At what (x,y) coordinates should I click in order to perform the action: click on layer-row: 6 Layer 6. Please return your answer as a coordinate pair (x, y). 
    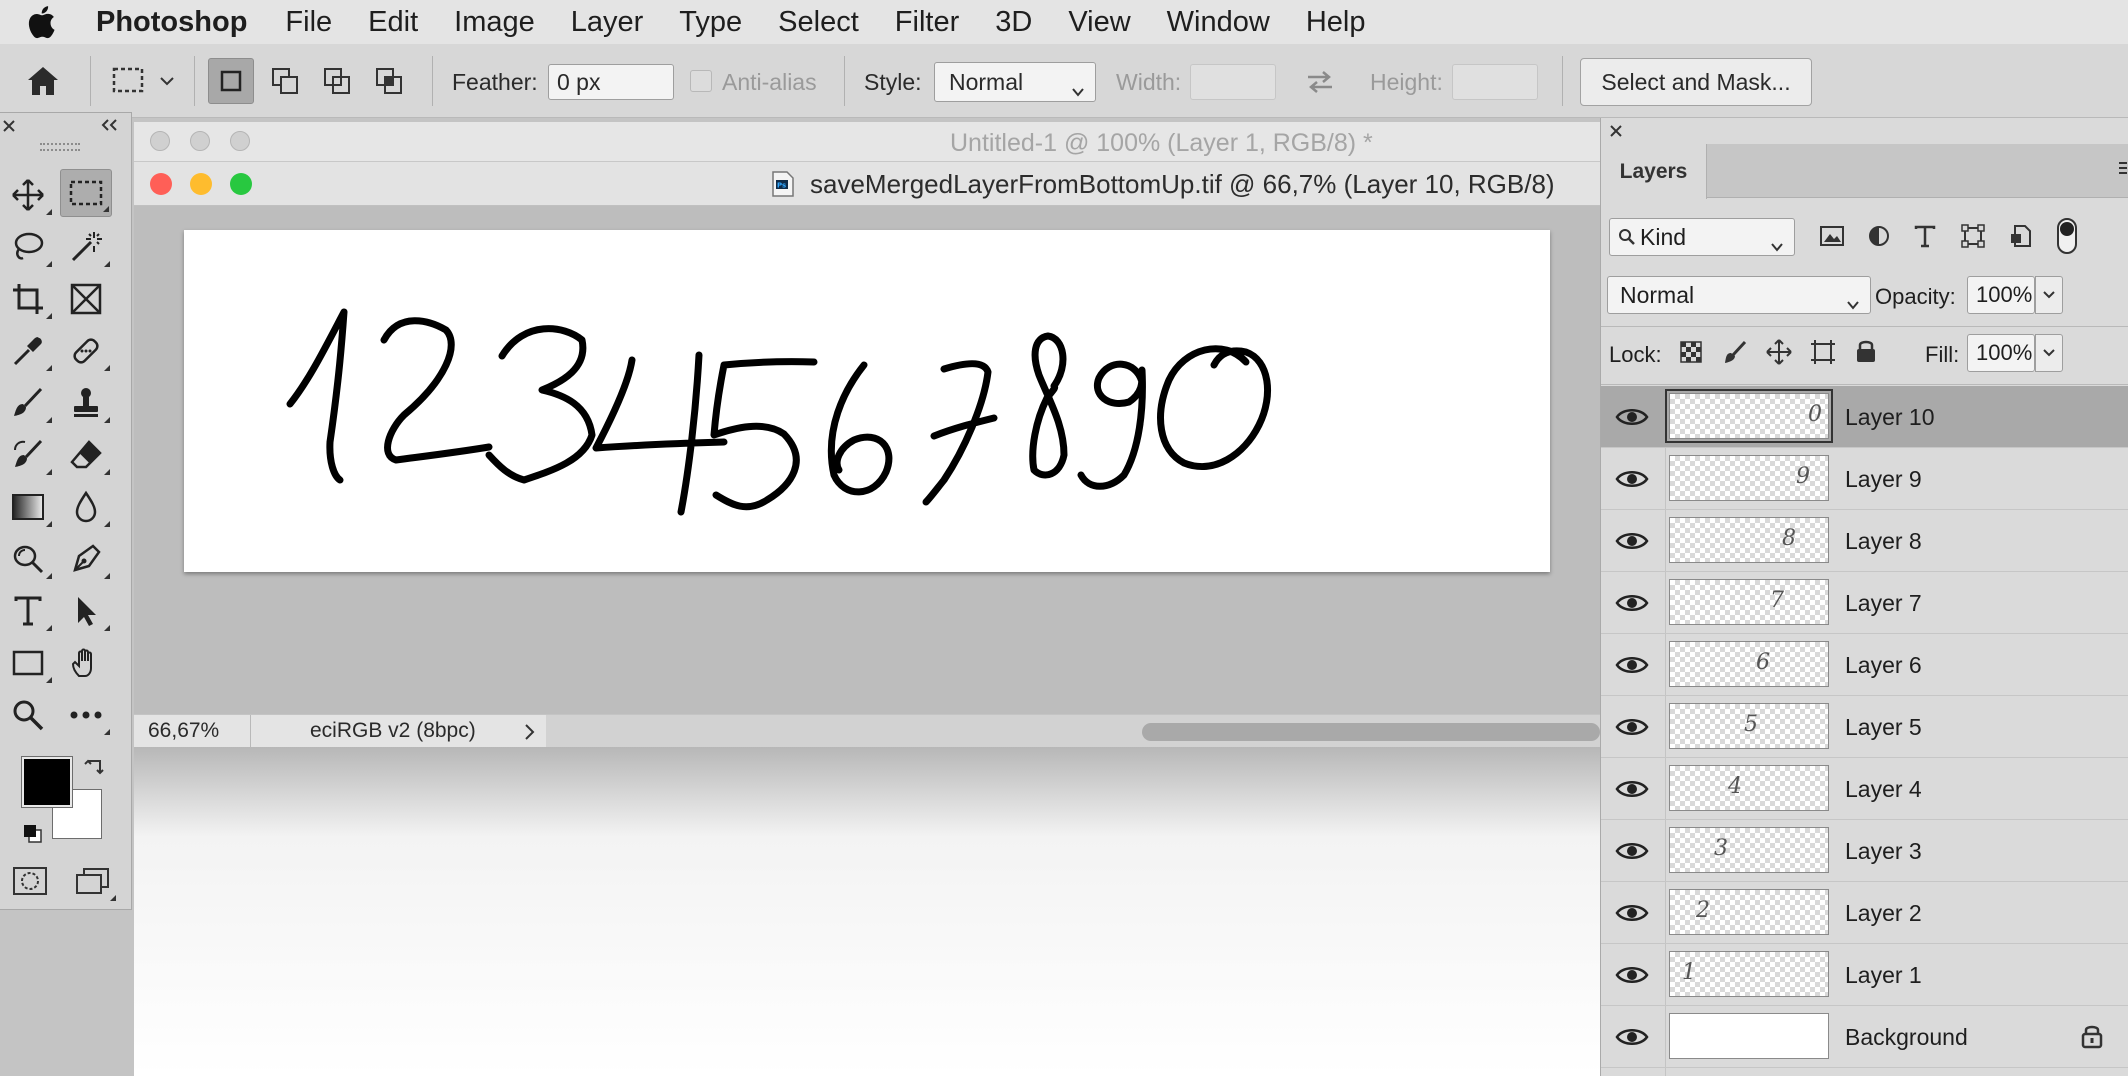
    Looking at the image, I should click on (1864, 665).